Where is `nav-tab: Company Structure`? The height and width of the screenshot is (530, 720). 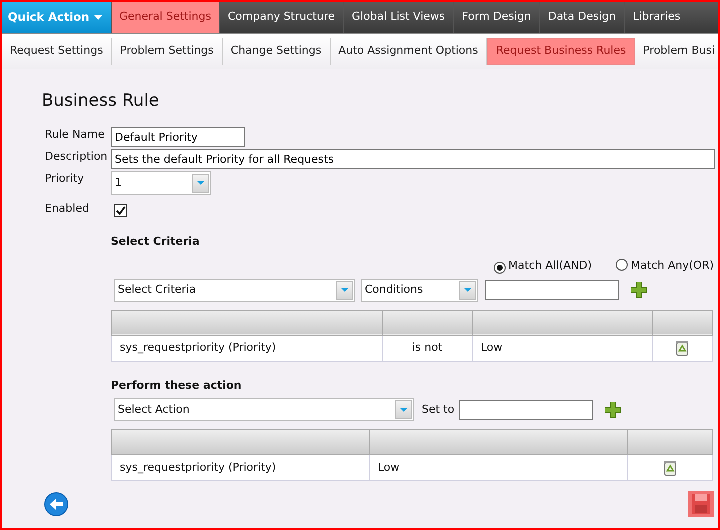
nav-tab: Company Structure is located at coordinates (281, 17).